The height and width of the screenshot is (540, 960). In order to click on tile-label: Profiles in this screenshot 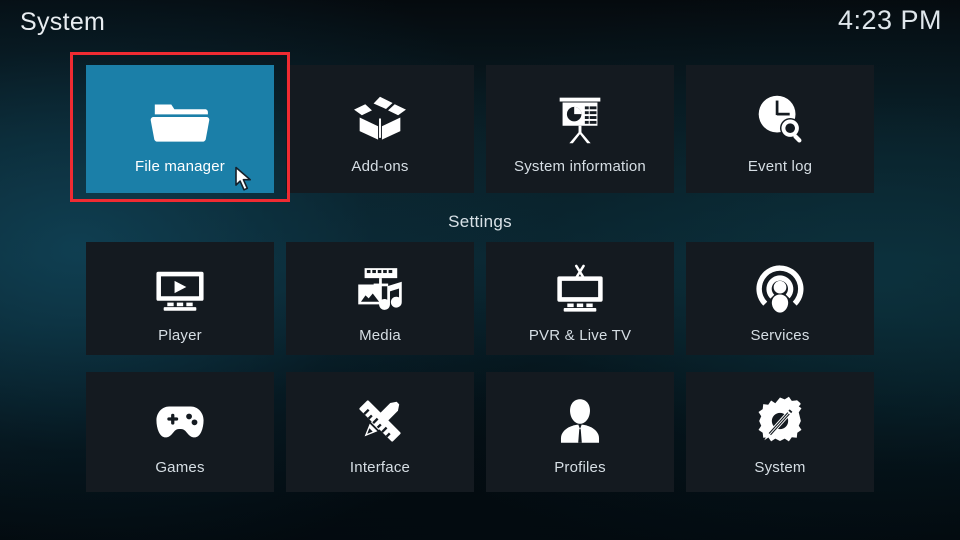, I will do `click(580, 467)`.